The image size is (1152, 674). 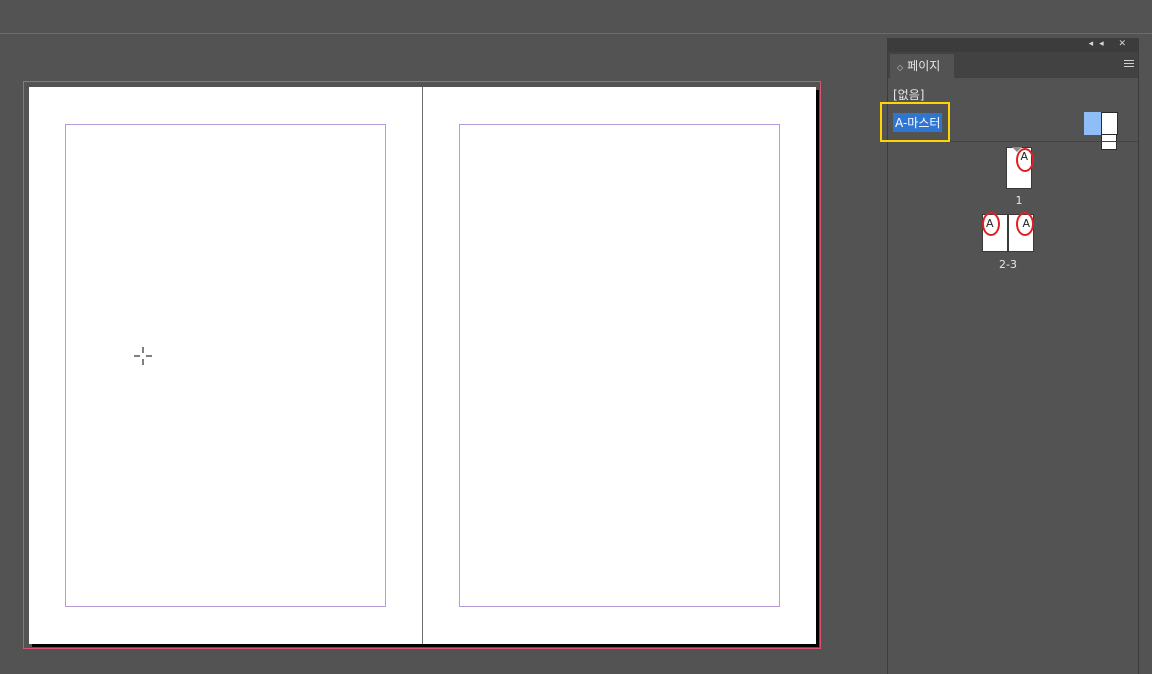 What do you see at coordinates (915, 122) in the screenshot?
I see `annotation-highlight-a-master` at bounding box center [915, 122].